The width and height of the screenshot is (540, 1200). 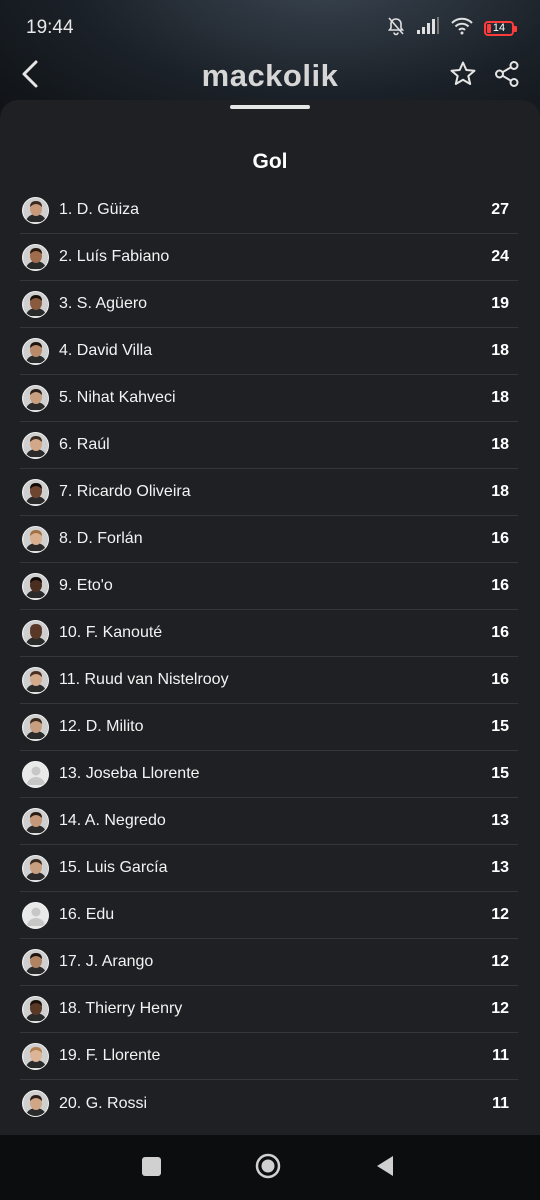 I want to click on battery-icon: 14, so click(x=500, y=28).